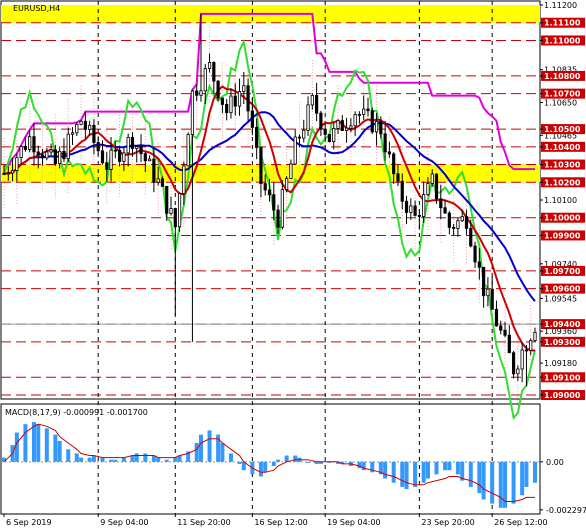 This screenshot has width=586, height=532. I want to click on level-badge-label: 1.09300, so click(562, 342).